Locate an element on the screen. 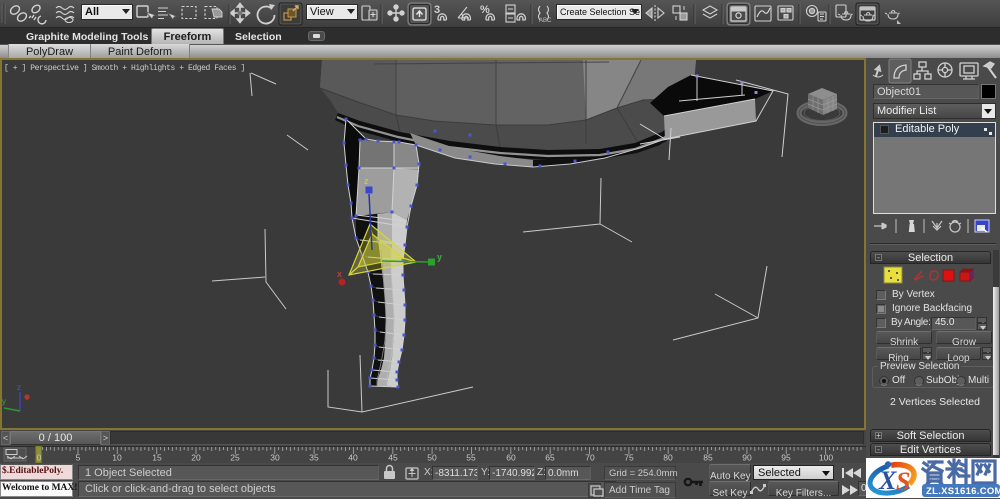 The image size is (1000, 499). svg-text: 60 is located at coordinates (511, 458).